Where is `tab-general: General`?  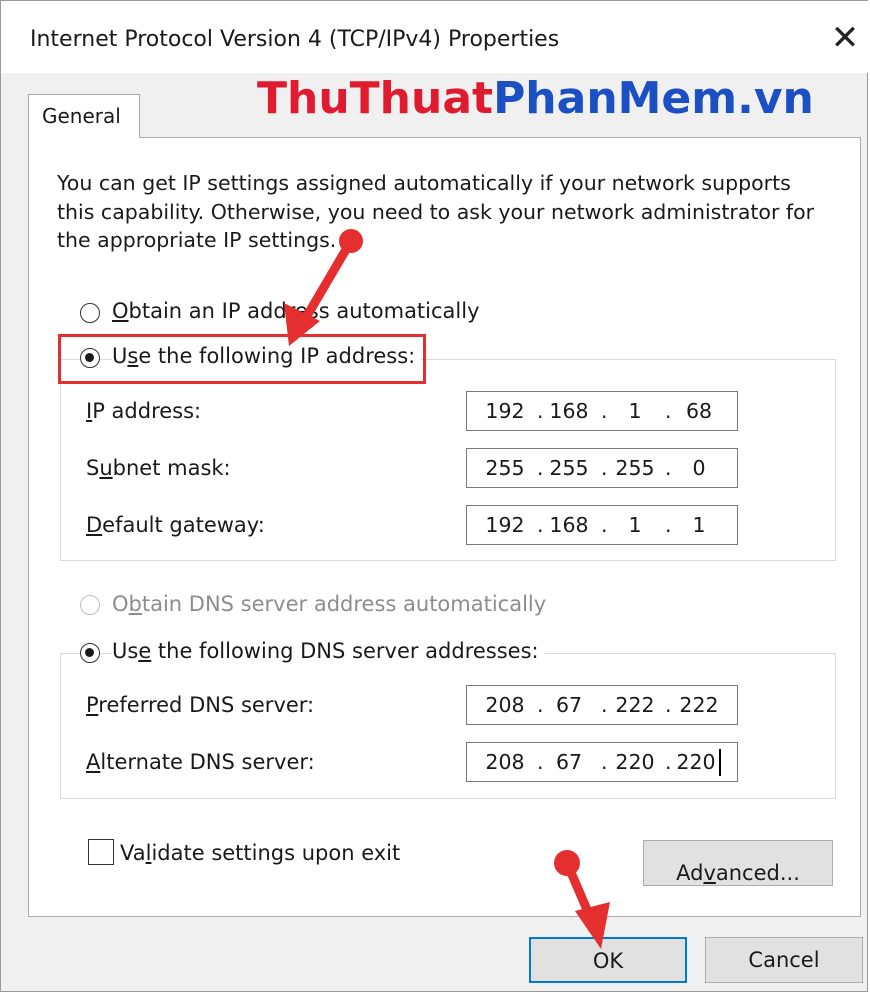 tab-general: General is located at coordinates (84, 116).